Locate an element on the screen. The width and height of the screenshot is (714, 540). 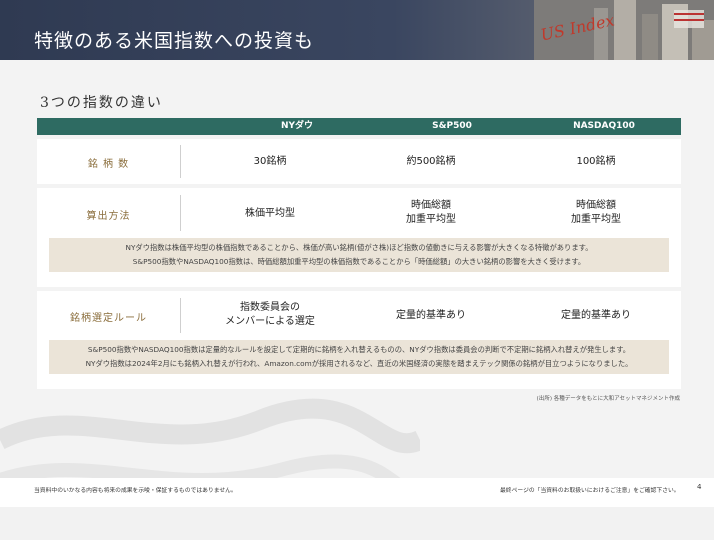
page-title: 特徴のある米国指数への投資も is located at coordinates (174, 41).